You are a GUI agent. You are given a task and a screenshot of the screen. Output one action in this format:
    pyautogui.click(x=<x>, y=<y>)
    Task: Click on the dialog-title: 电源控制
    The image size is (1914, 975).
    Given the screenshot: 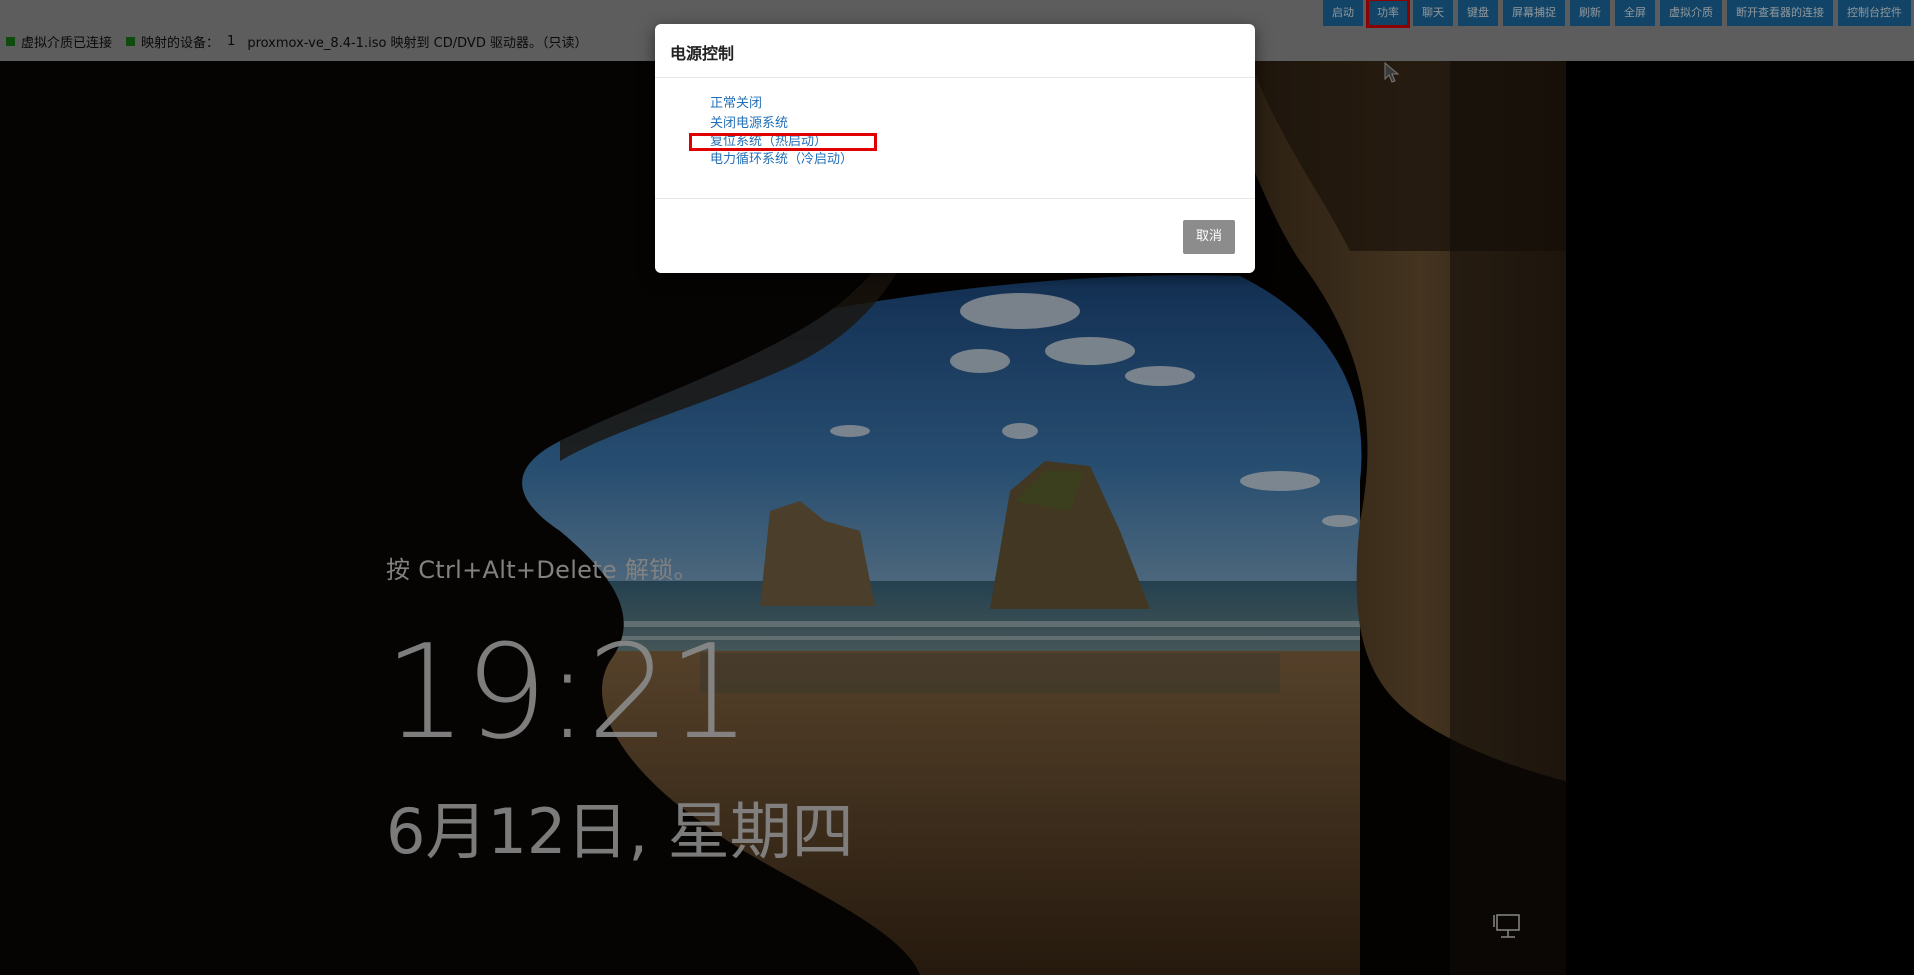 What is the action you would take?
    pyautogui.click(x=955, y=51)
    